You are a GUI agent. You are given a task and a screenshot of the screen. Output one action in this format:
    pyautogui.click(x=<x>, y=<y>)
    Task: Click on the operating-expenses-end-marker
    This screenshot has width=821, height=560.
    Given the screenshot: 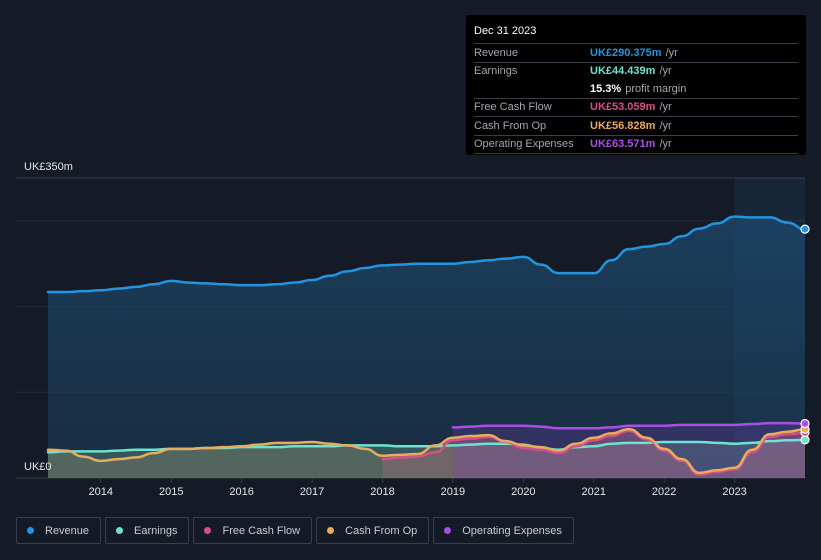 What is the action you would take?
    pyautogui.click(x=805, y=423)
    